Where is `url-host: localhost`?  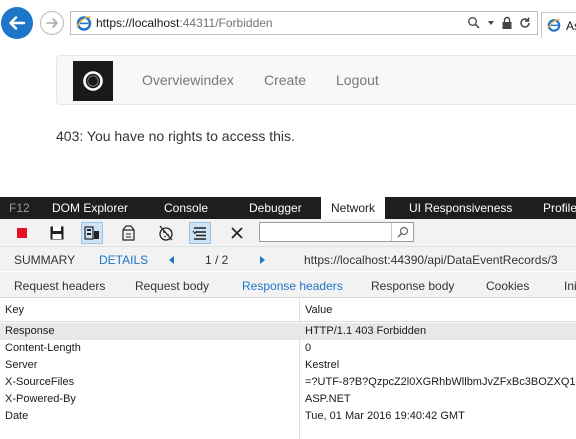
url-host: localhost is located at coordinates (156, 23).